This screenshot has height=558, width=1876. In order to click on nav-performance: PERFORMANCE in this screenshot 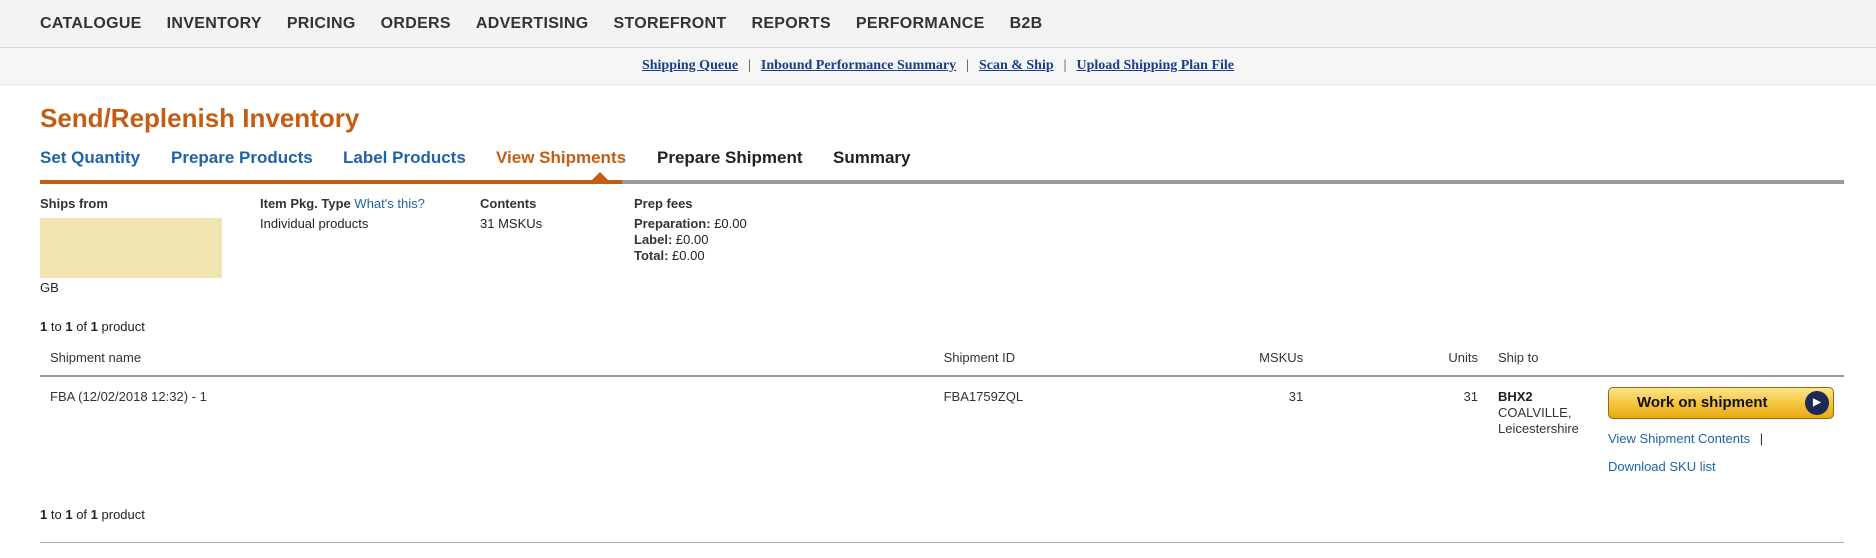, I will do `click(920, 24)`.